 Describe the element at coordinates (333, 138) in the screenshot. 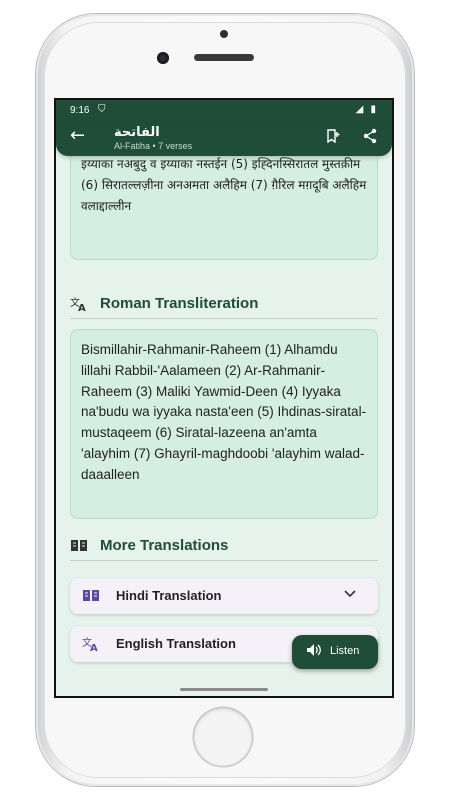

I see `bookmark-add-icon` at that location.